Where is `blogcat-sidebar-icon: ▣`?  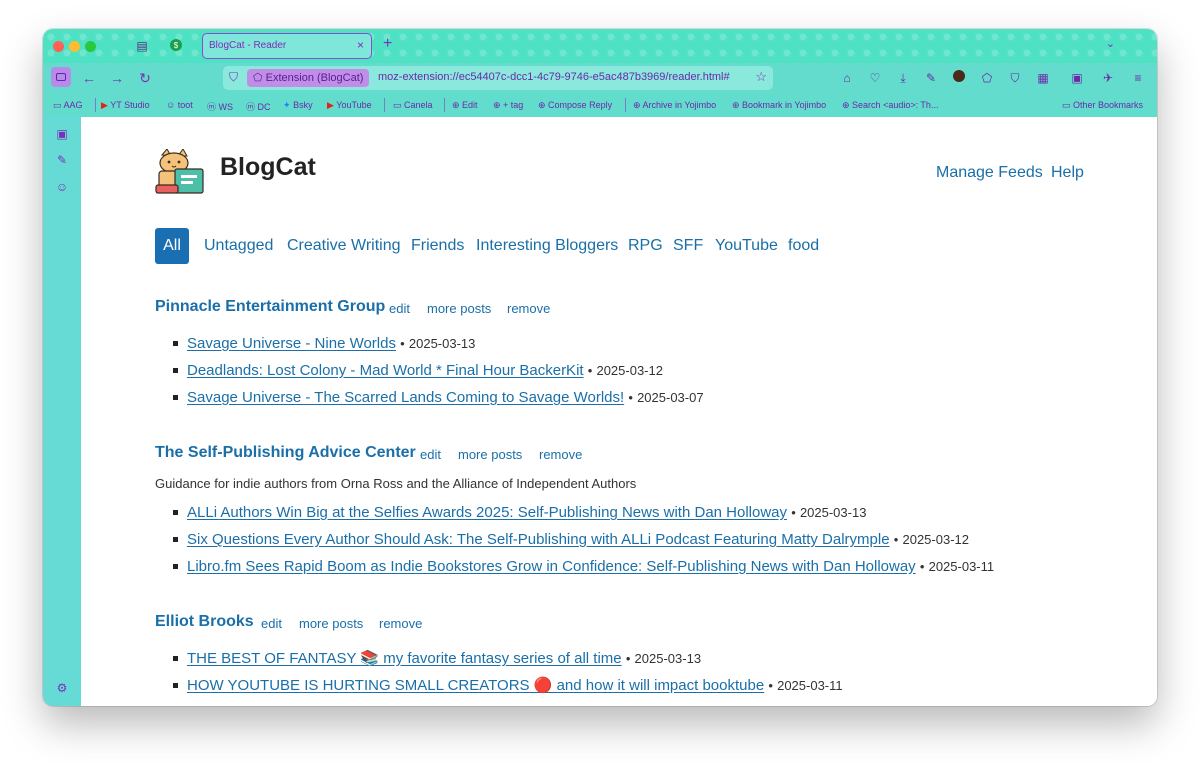 blogcat-sidebar-icon: ▣ is located at coordinates (62, 134).